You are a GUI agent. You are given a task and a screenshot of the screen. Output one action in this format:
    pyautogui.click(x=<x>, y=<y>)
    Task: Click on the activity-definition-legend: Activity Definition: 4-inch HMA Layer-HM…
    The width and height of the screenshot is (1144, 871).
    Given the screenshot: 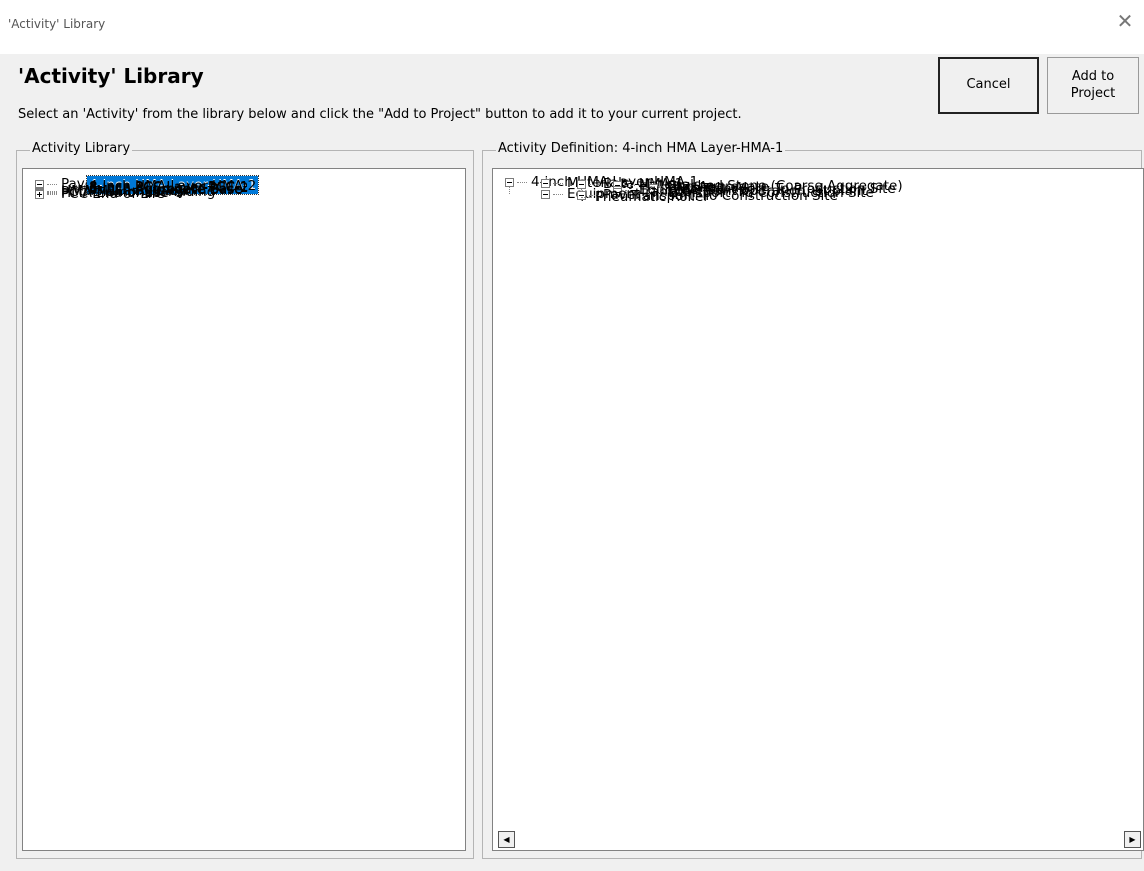 What is the action you would take?
    pyautogui.click(x=641, y=148)
    